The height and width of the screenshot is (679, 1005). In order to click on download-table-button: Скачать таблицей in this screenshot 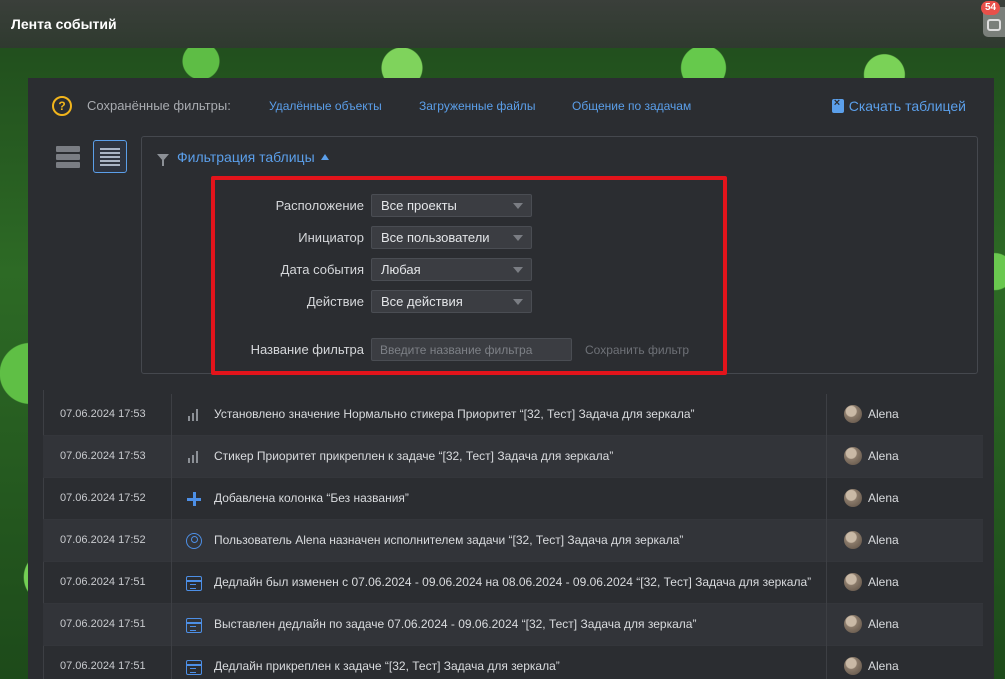, I will do `click(898, 105)`.